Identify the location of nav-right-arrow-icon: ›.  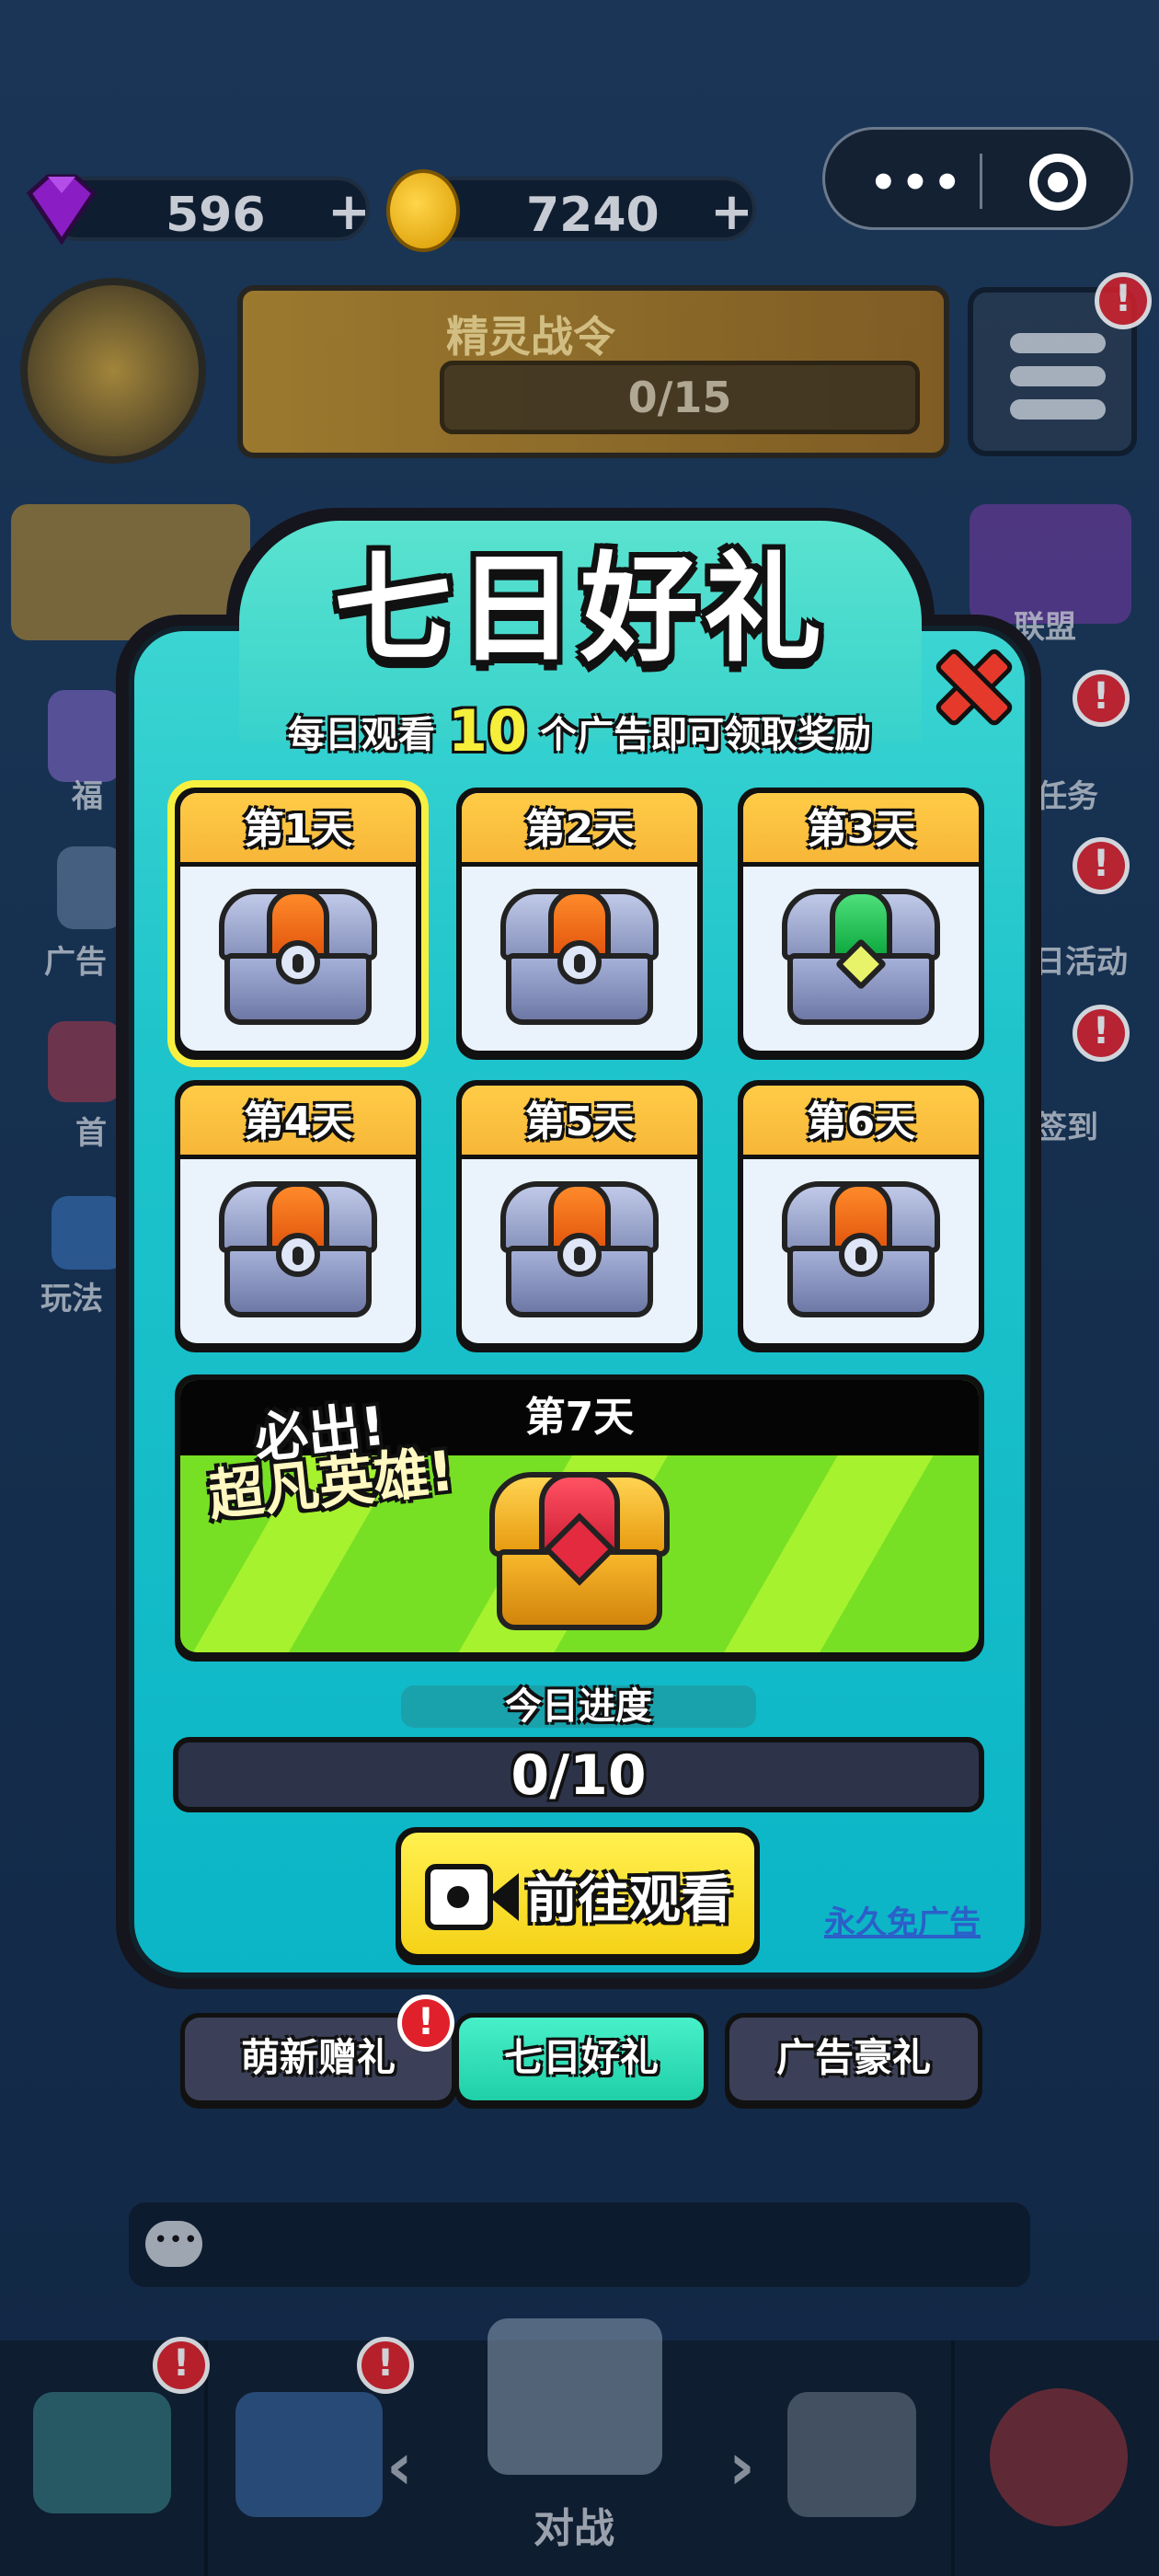
(742, 2466).